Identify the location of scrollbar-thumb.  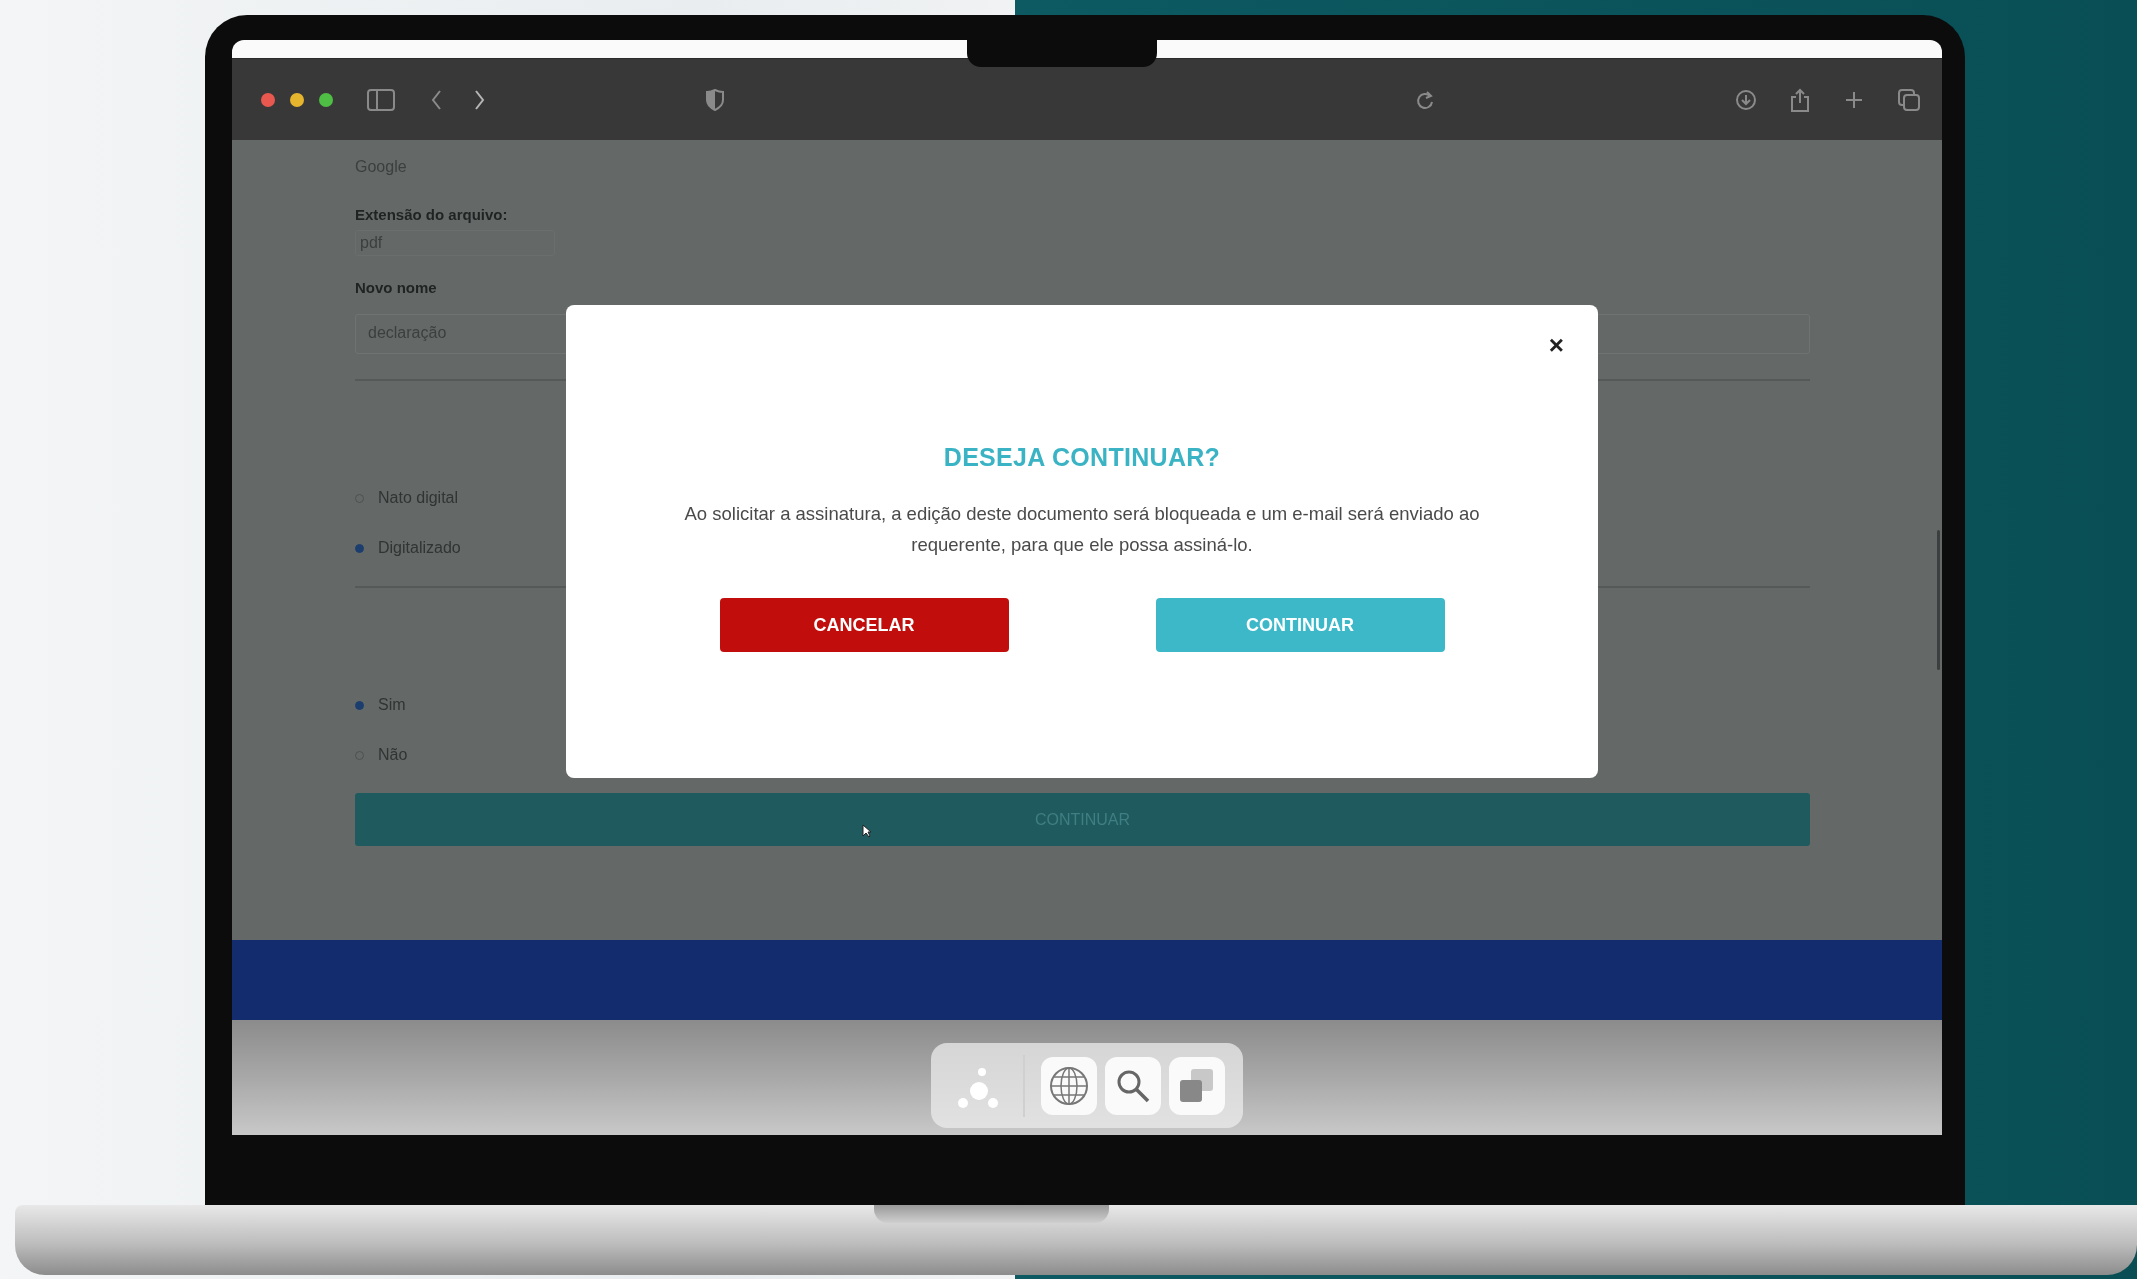
(1938, 600).